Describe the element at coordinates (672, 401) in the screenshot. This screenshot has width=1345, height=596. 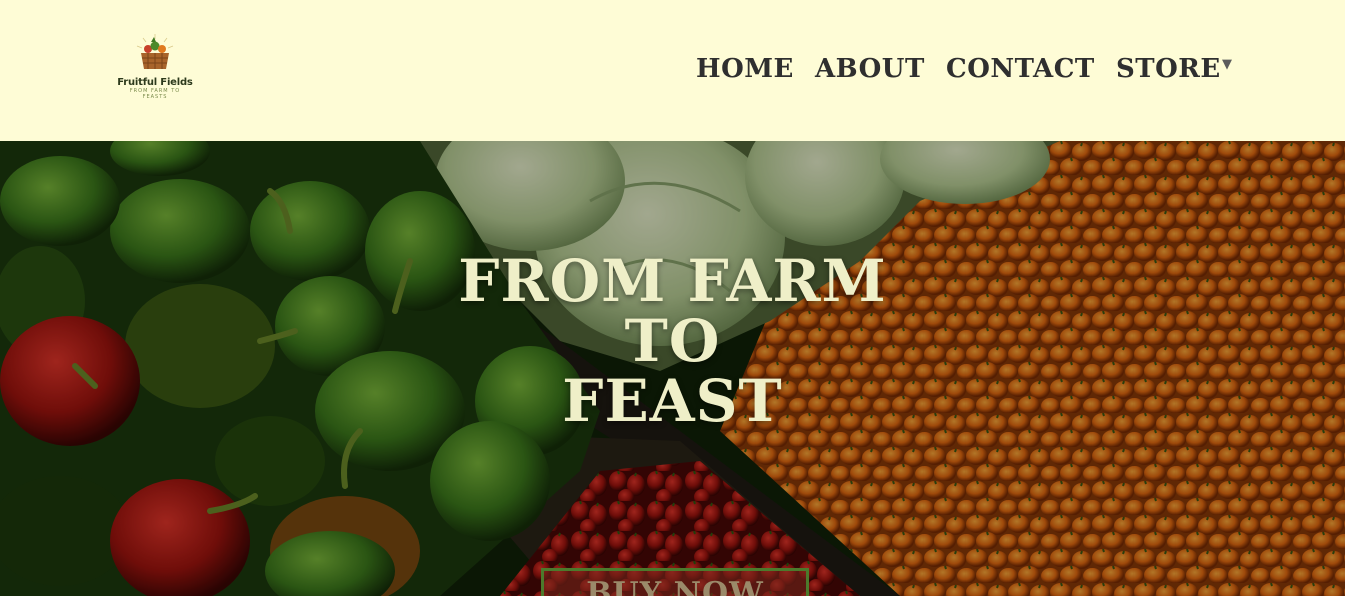
I see `hero-title-line-3: FEAST` at that location.